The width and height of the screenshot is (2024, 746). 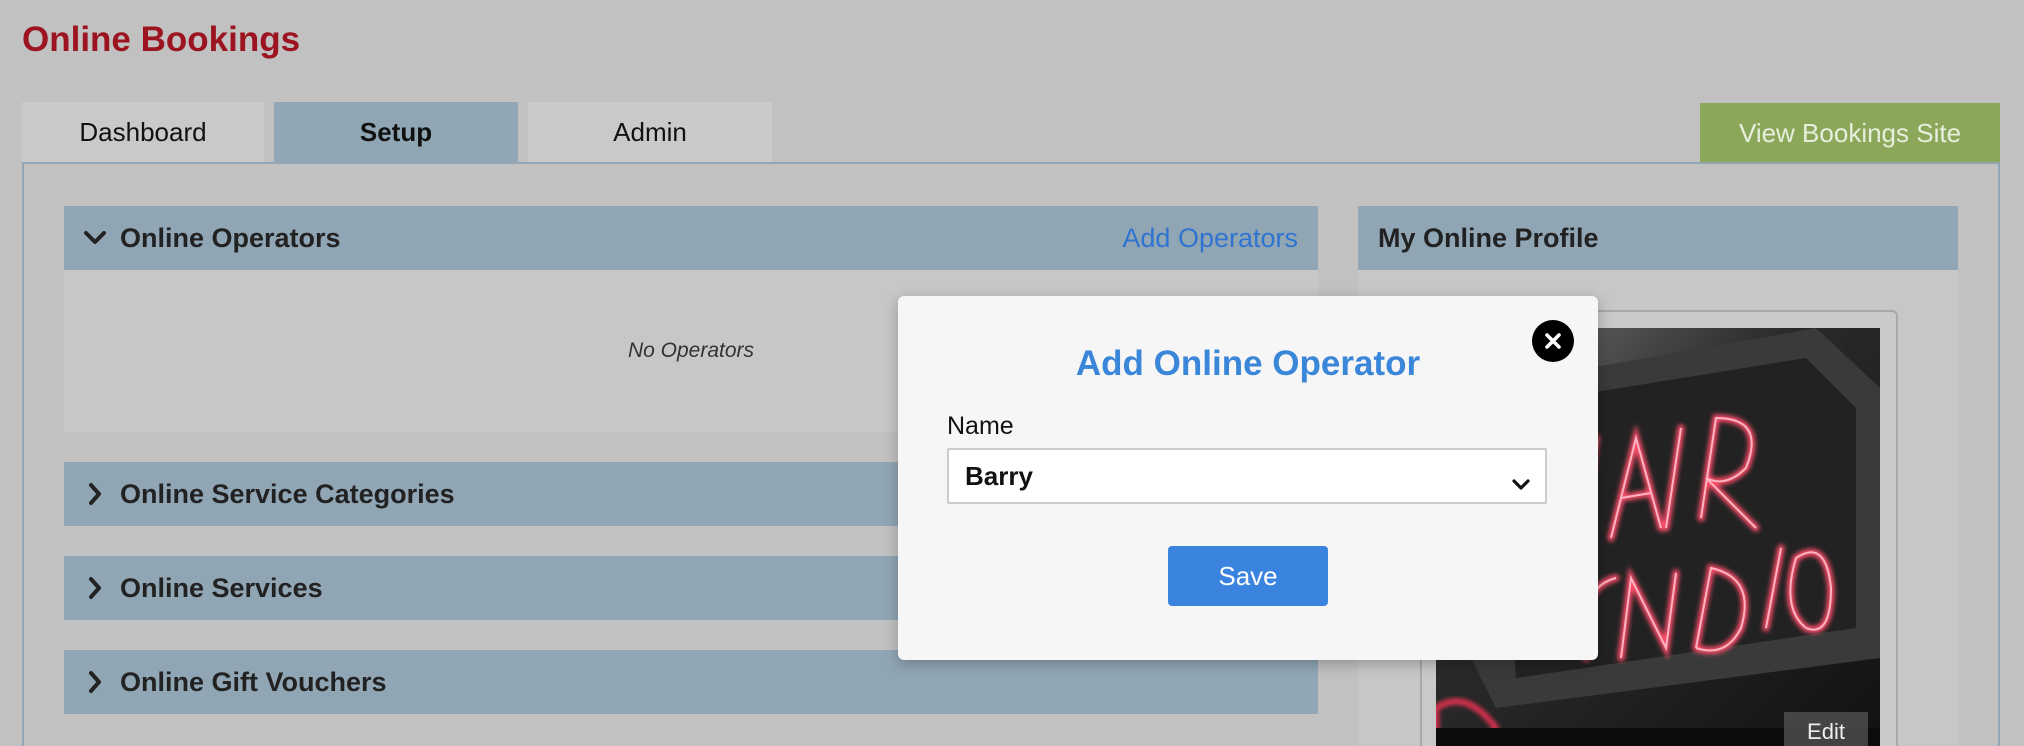 I want to click on selected-operator-value: Barry, so click(x=999, y=475).